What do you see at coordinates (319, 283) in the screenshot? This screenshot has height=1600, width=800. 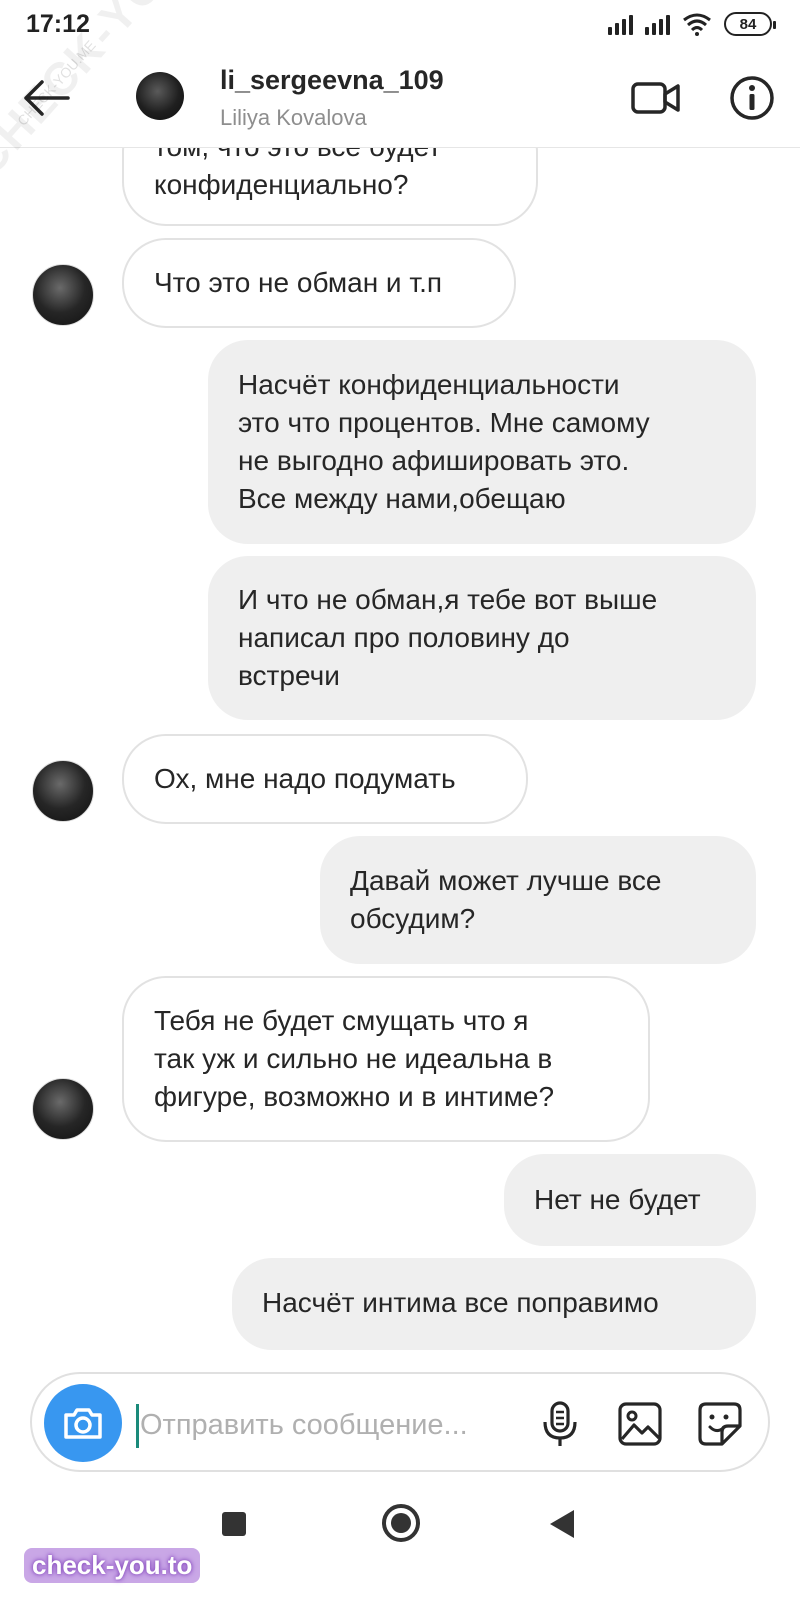 I see `message-bubble-incoming: Что это не обман и т.п` at bounding box center [319, 283].